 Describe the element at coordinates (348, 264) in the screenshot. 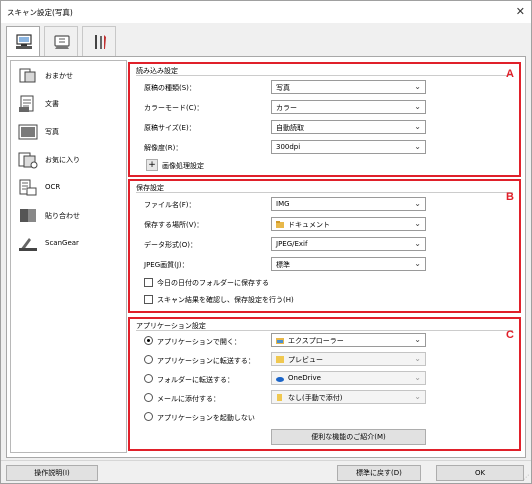

I see `jpeg-quality-select: 標準 ⌄` at that location.